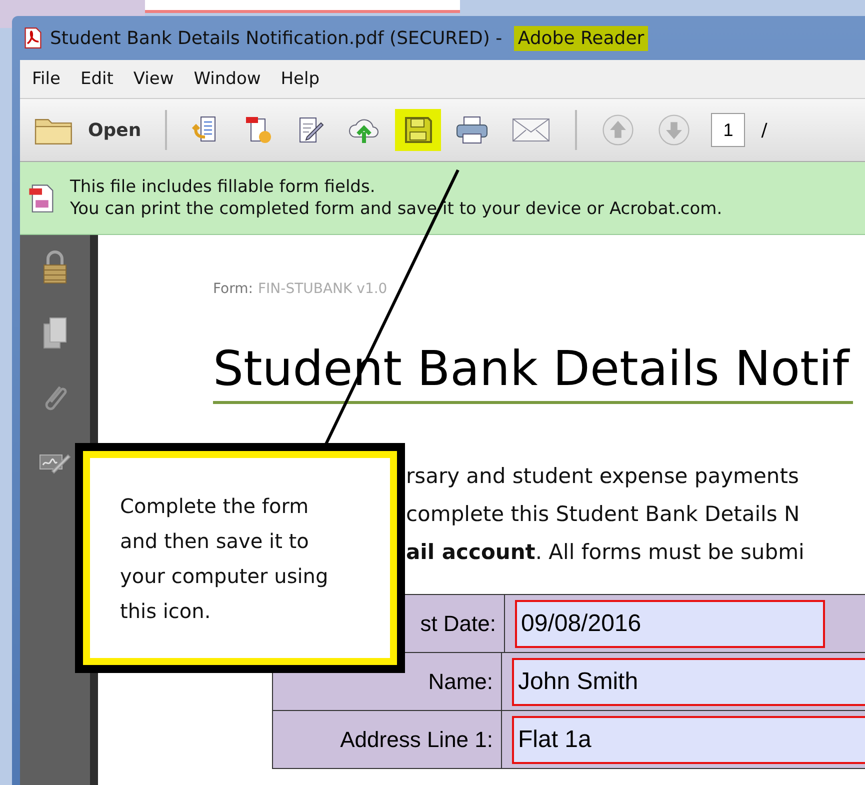 This screenshot has height=785, width=865. Describe the element at coordinates (277, 38) in the screenshot. I see `window-title: Student Bank Details Notification.pdf (SECURED) -` at that location.